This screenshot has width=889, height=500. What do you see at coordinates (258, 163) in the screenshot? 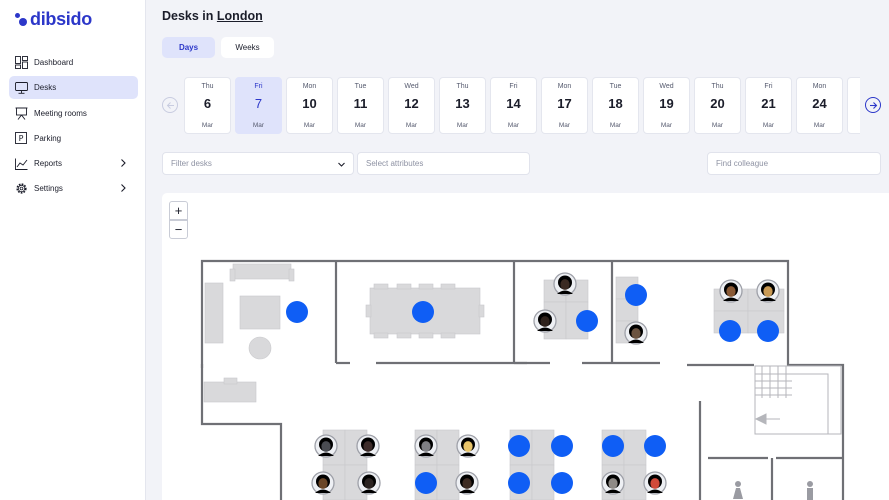
I see `filter-desks-select: Filter desks` at bounding box center [258, 163].